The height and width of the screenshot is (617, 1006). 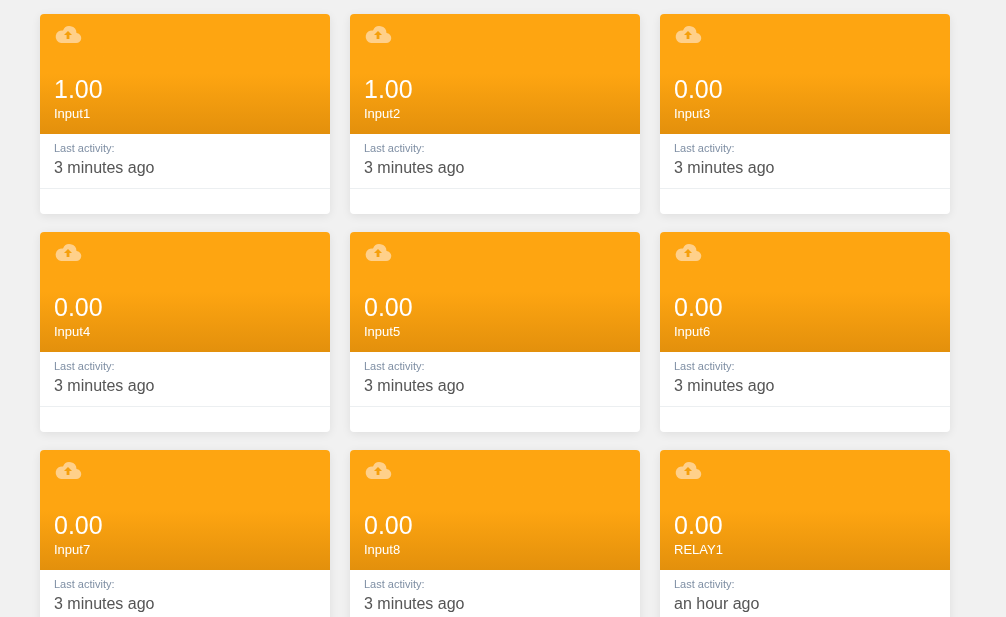 What do you see at coordinates (382, 332) in the screenshot?
I see `sensor-name: Input5` at bounding box center [382, 332].